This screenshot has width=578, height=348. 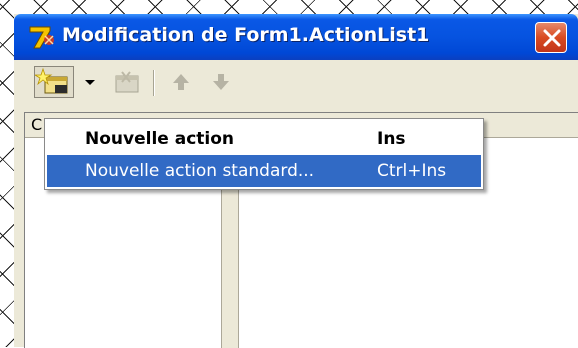 I want to click on menu-item-new-action: Nouvelle action Ins, so click(x=264, y=139).